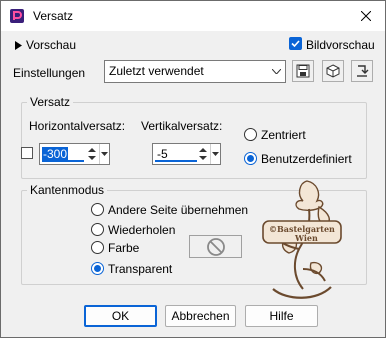  I want to click on preview-expand-icon, so click(18, 46).